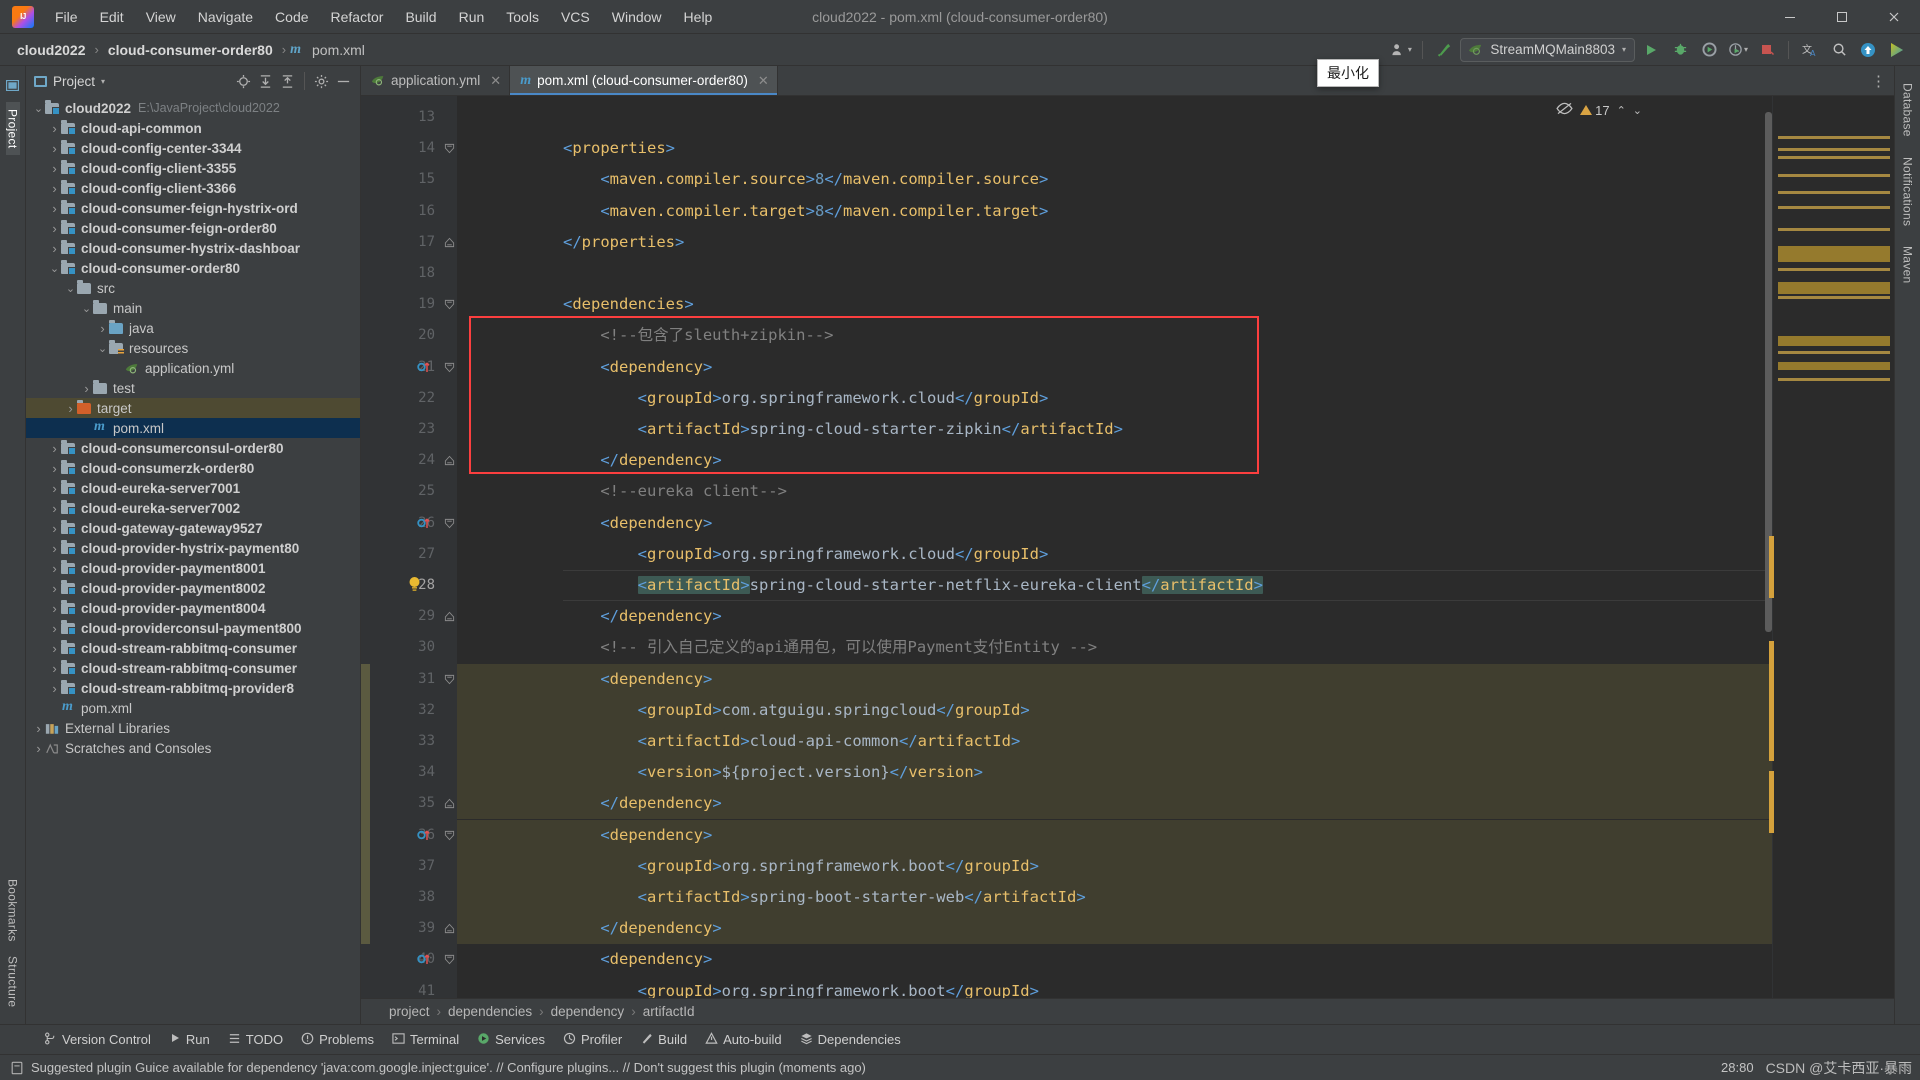 The height and width of the screenshot is (1080, 1920). What do you see at coordinates (265, 81) in the screenshot?
I see `expand-all-icon` at bounding box center [265, 81].